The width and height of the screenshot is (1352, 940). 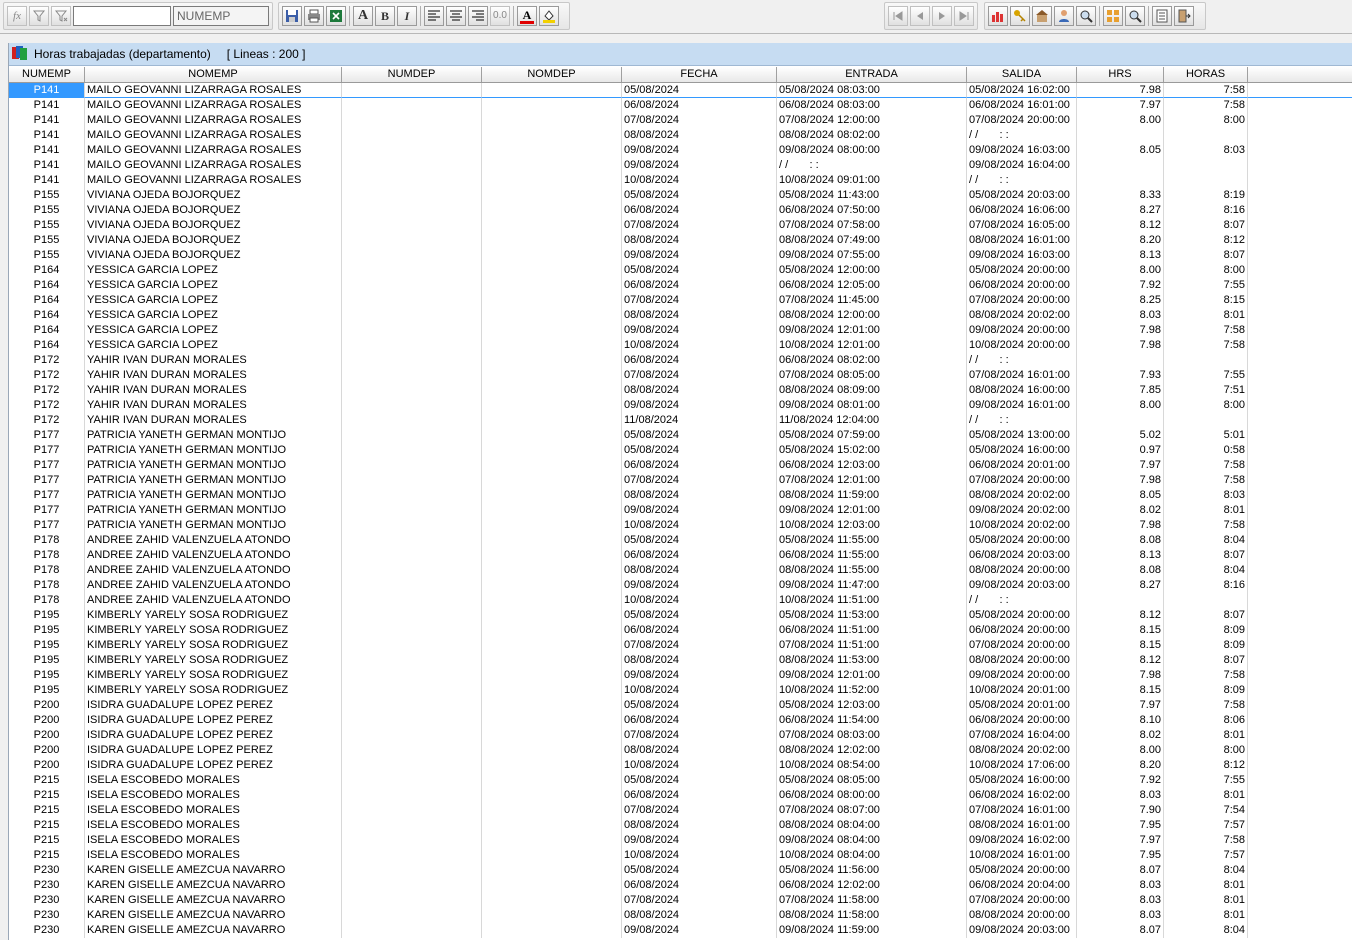 I want to click on cell-hrs: 7.92, so click(x=1120, y=780).